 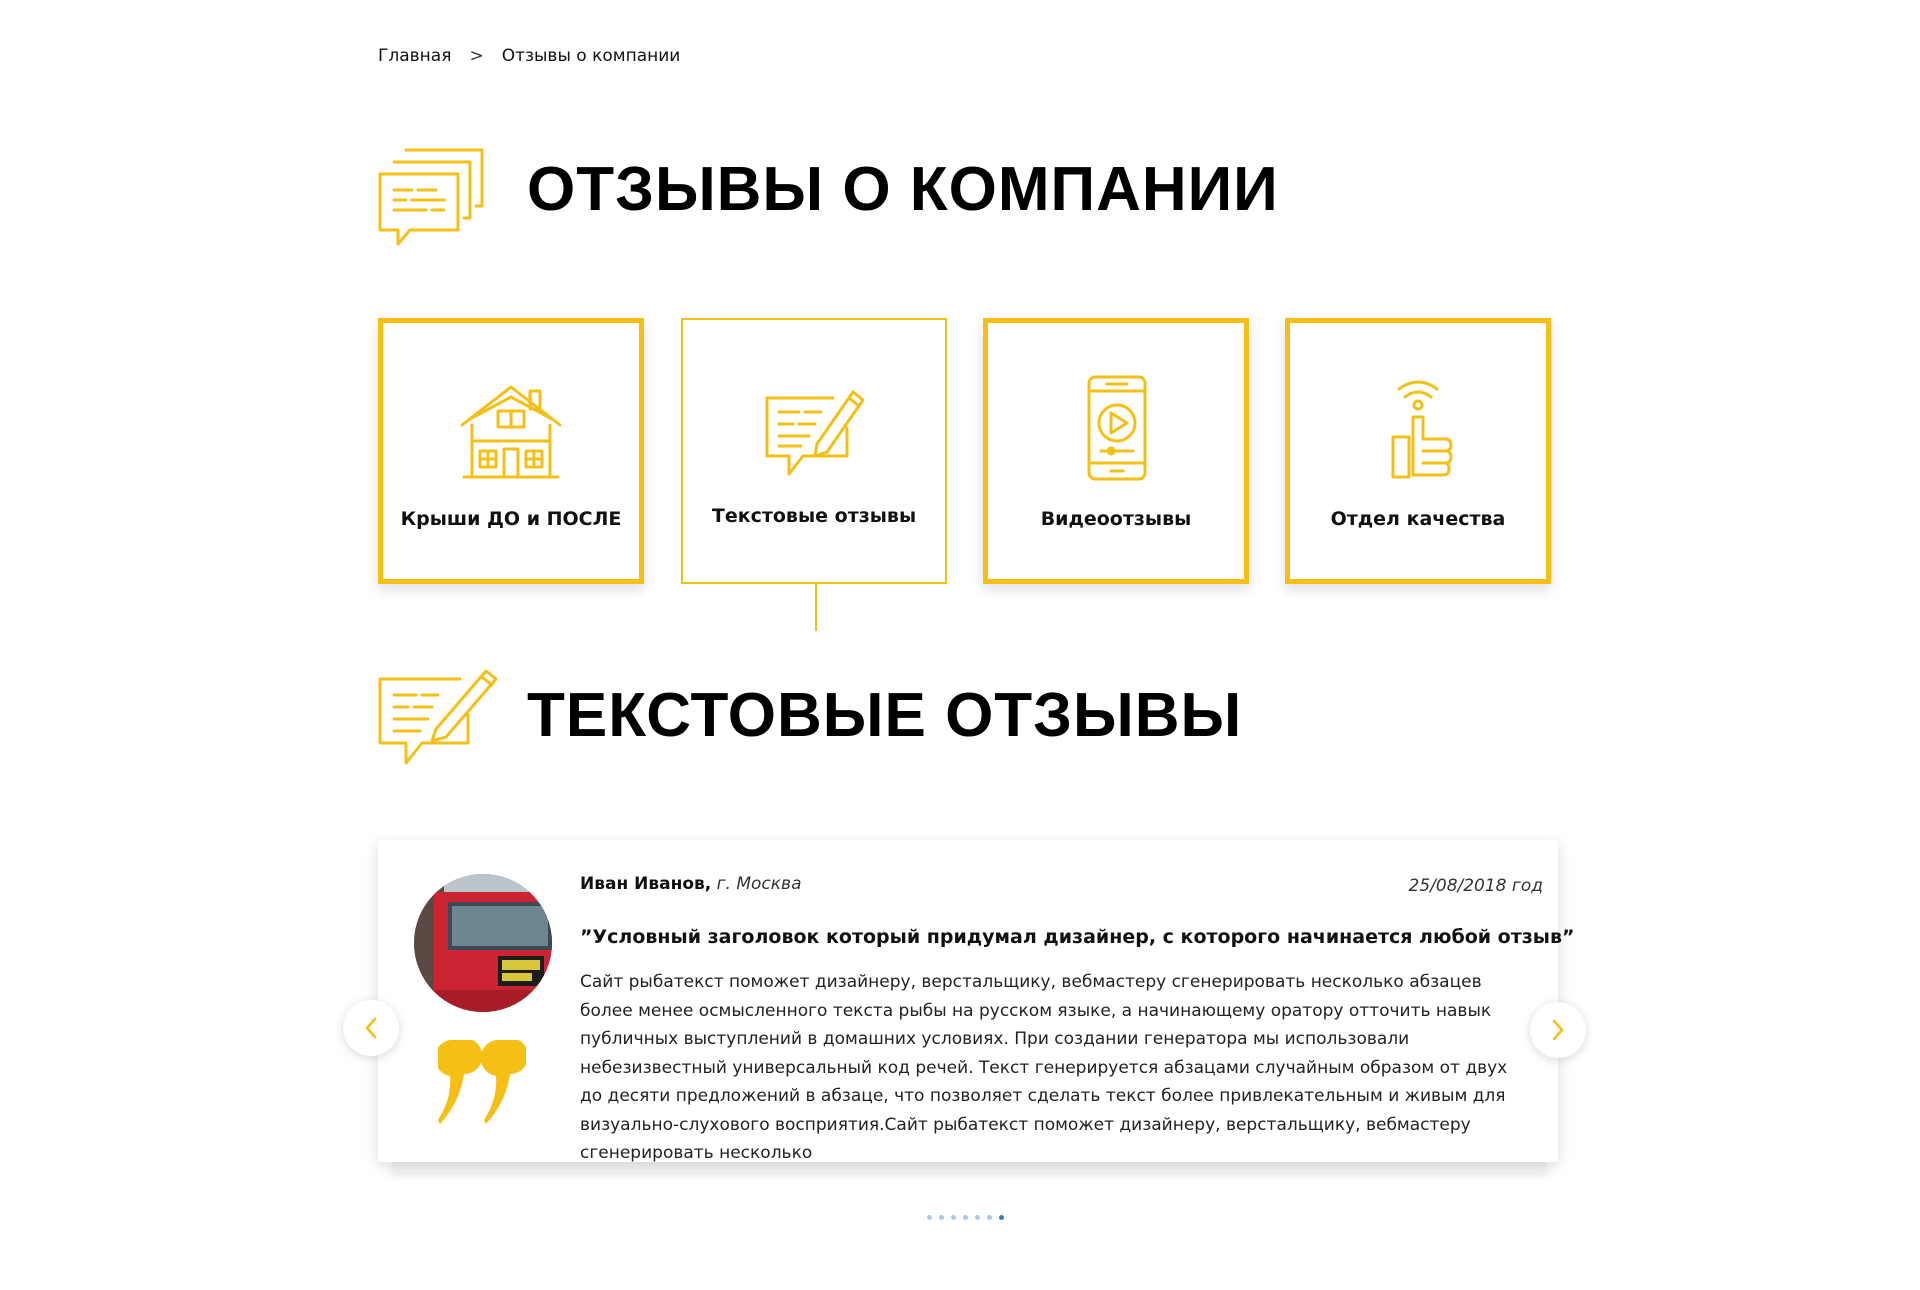 I want to click on category-quality-department: Отдел качества, so click(x=1418, y=451).